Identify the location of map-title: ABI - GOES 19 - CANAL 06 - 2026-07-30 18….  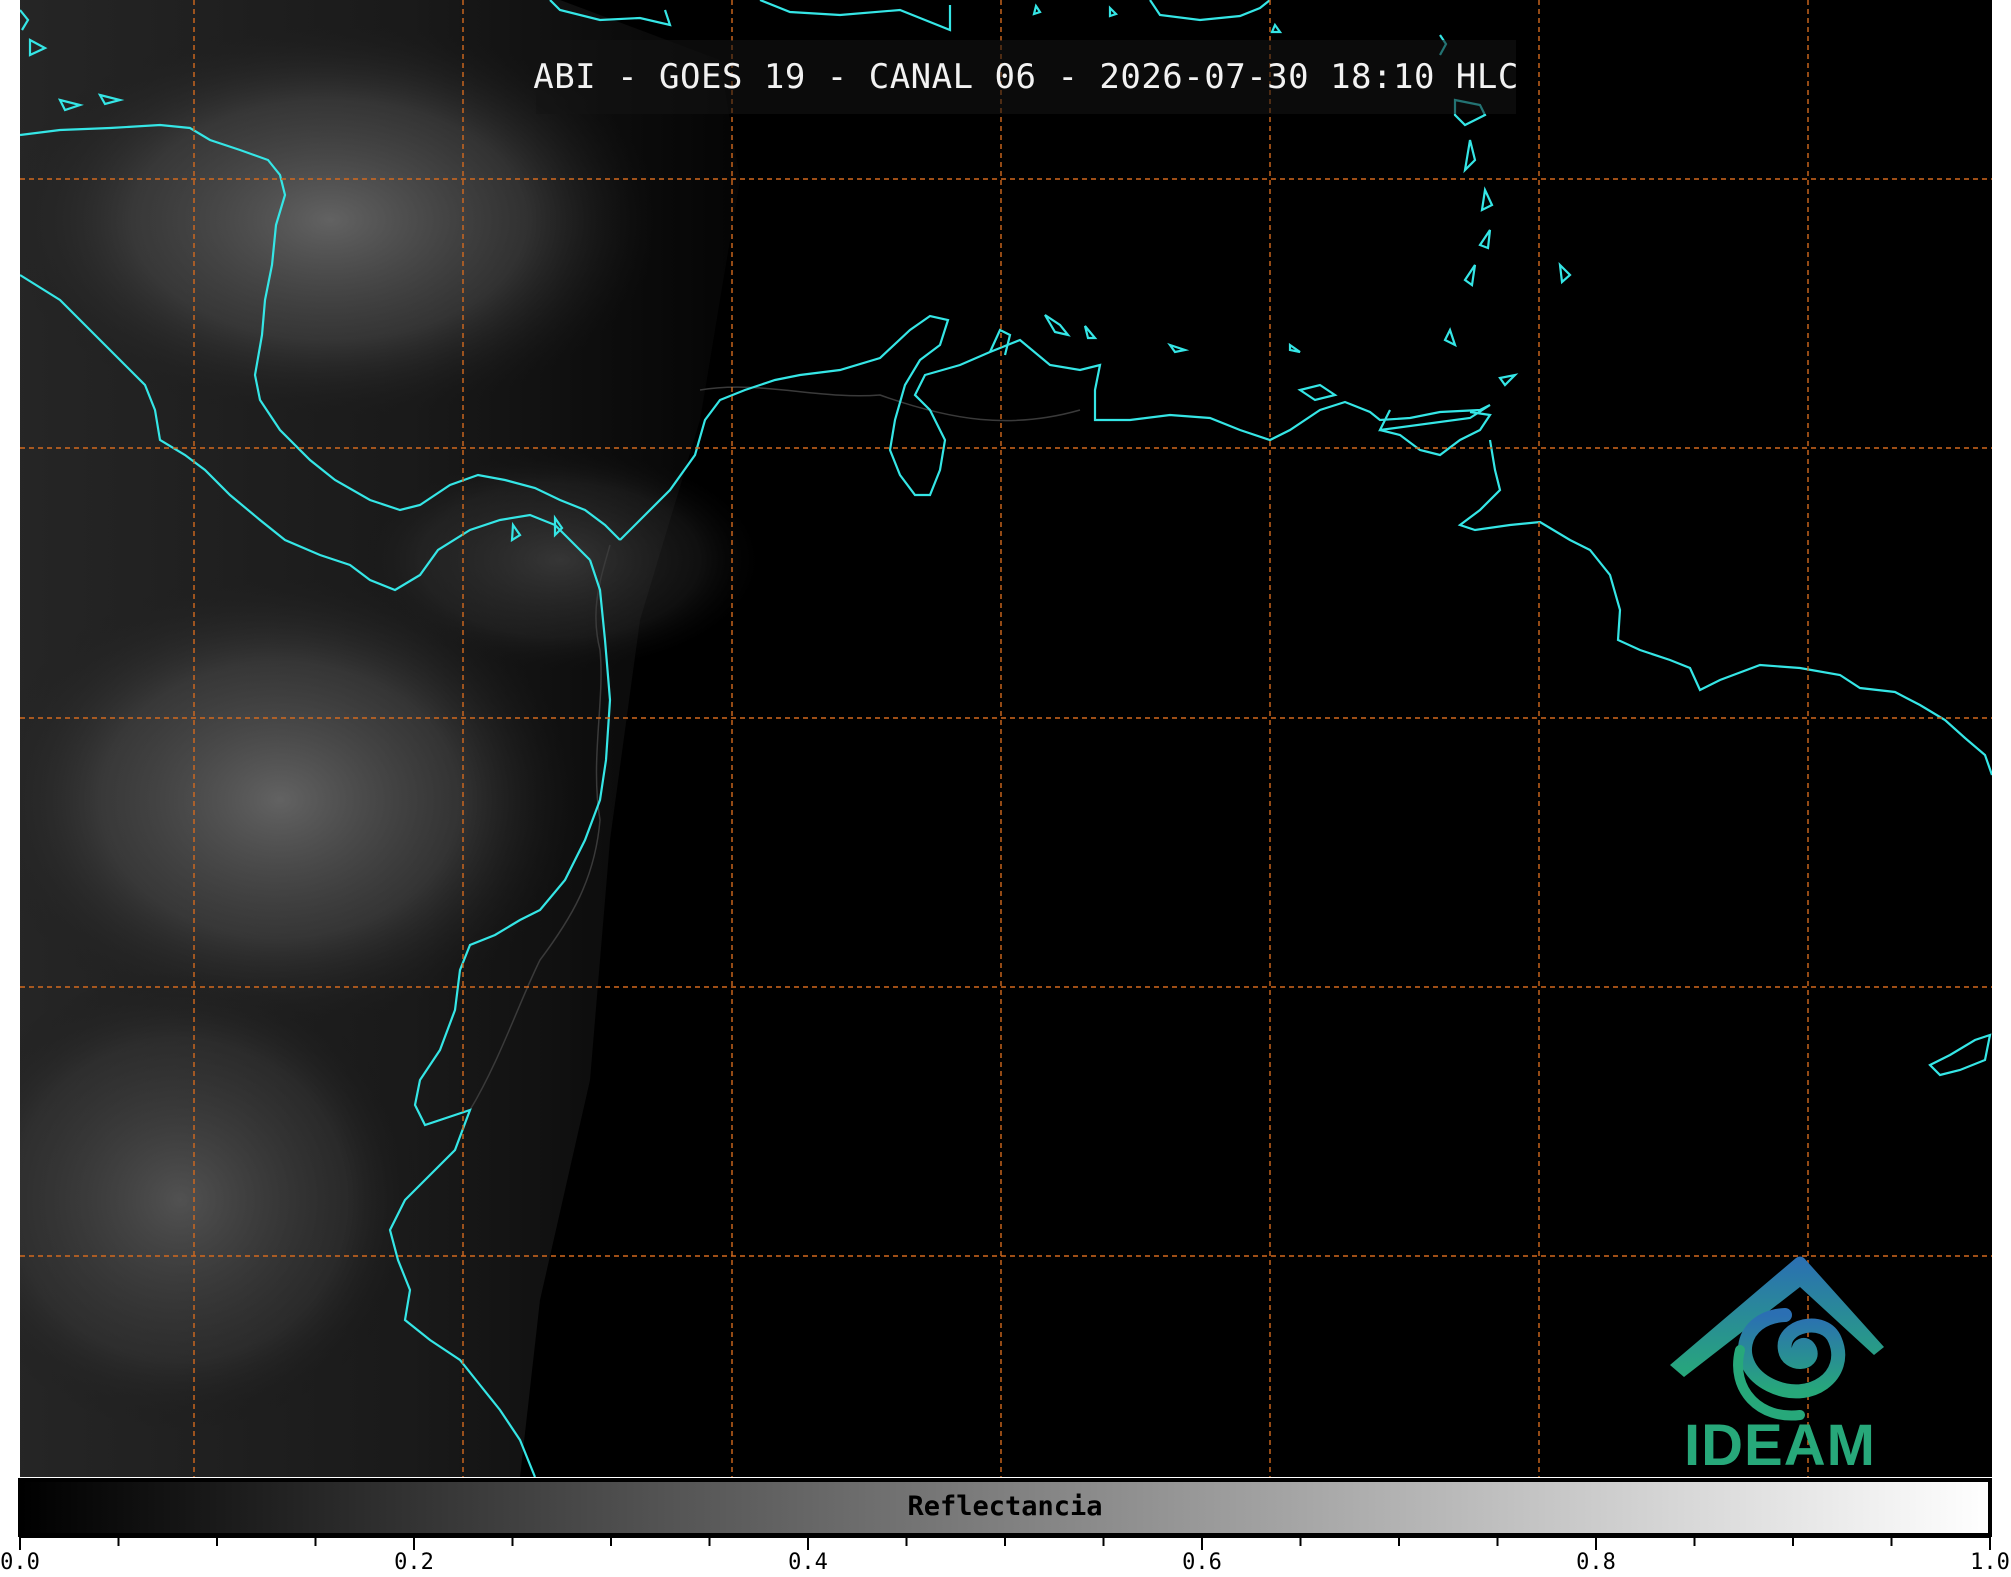
(1025, 77).